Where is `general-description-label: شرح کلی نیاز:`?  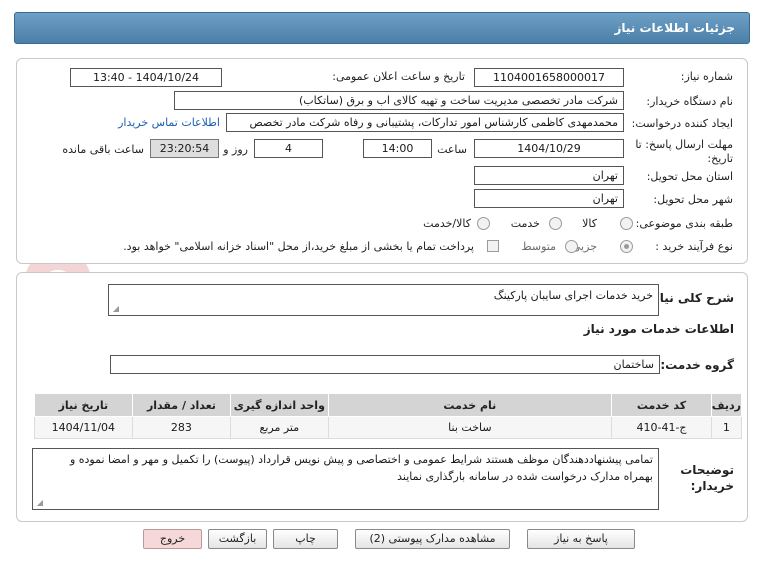 general-description-label: شرح کلی نیاز: is located at coordinates (691, 298).